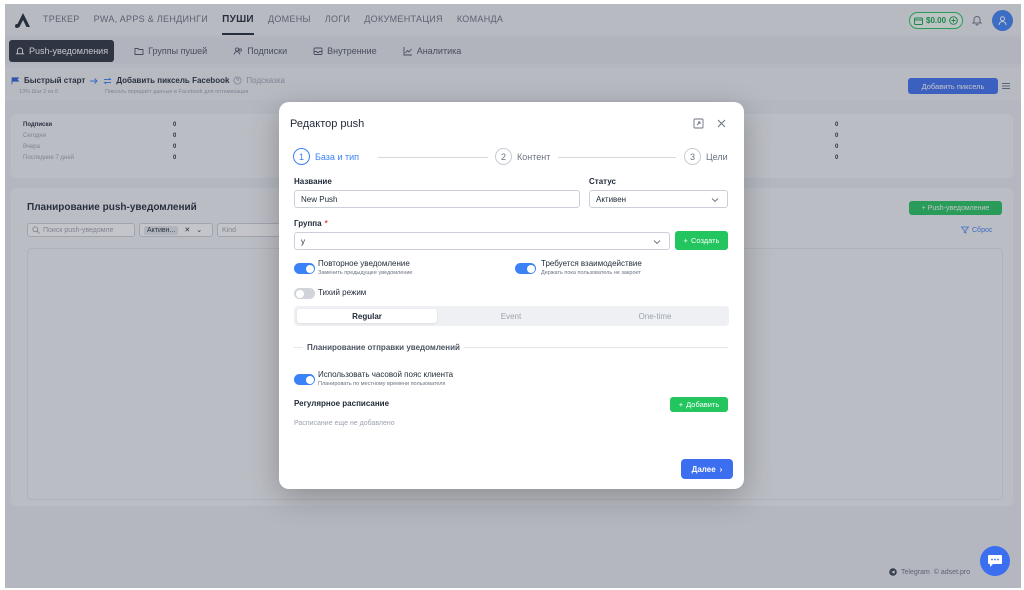  I want to click on close-icon, so click(721, 123).